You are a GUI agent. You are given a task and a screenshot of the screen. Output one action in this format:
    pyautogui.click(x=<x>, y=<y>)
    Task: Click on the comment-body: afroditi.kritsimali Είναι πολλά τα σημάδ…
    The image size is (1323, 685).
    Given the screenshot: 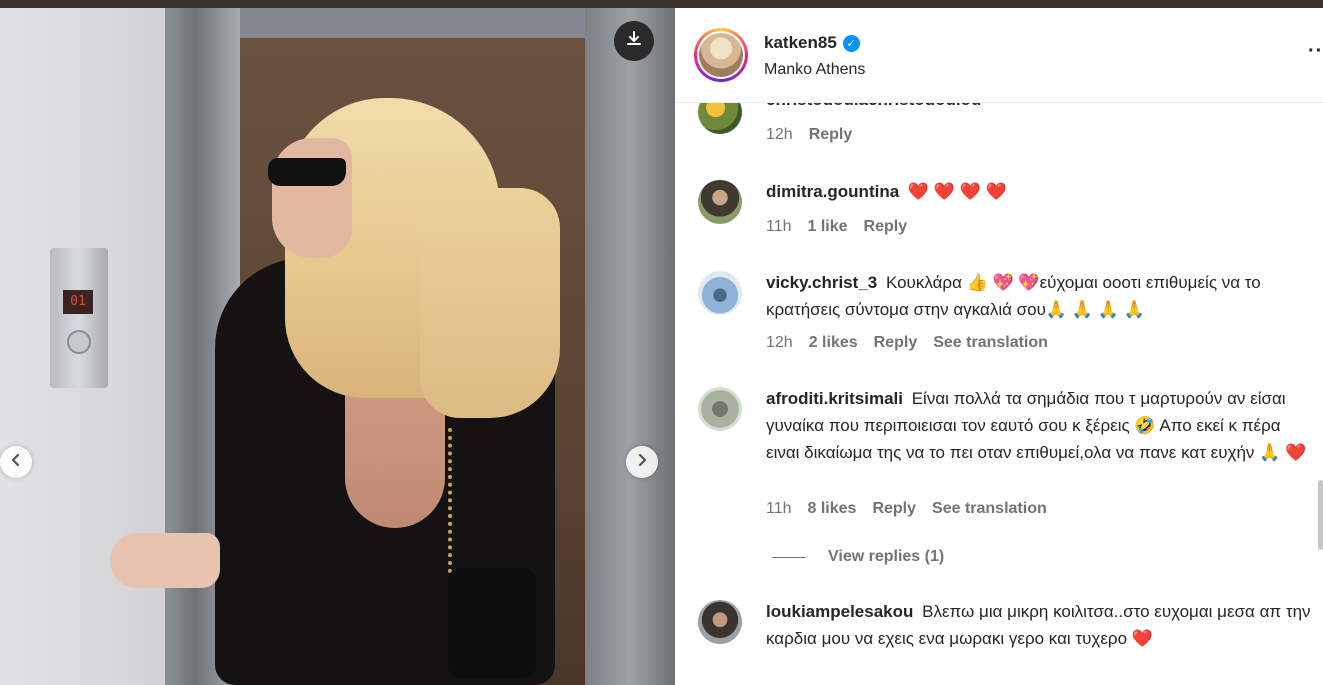 What is the action you would take?
    pyautogui.click(x=1038, y=425)
    